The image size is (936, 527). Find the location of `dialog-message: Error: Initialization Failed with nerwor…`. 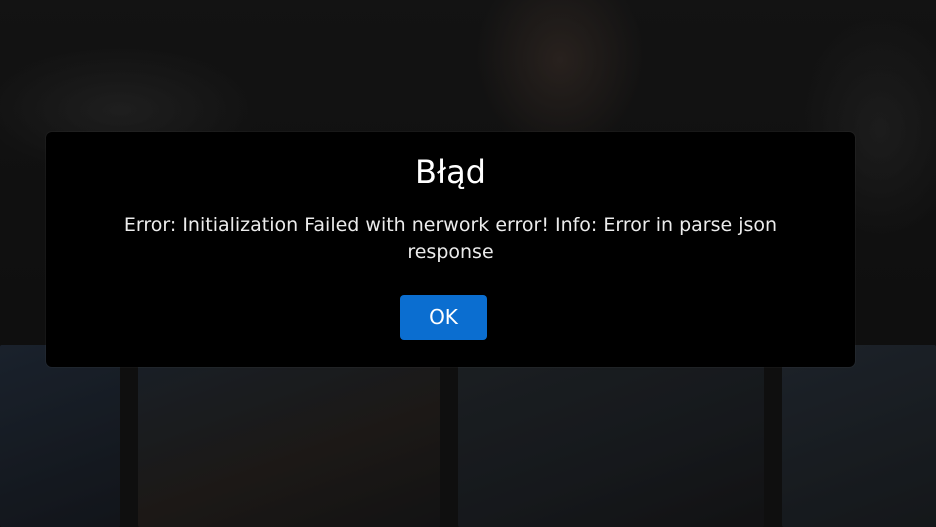

dialog-message: Error: Initialization Failed with nerwor… is located at coordinates (450, 238).